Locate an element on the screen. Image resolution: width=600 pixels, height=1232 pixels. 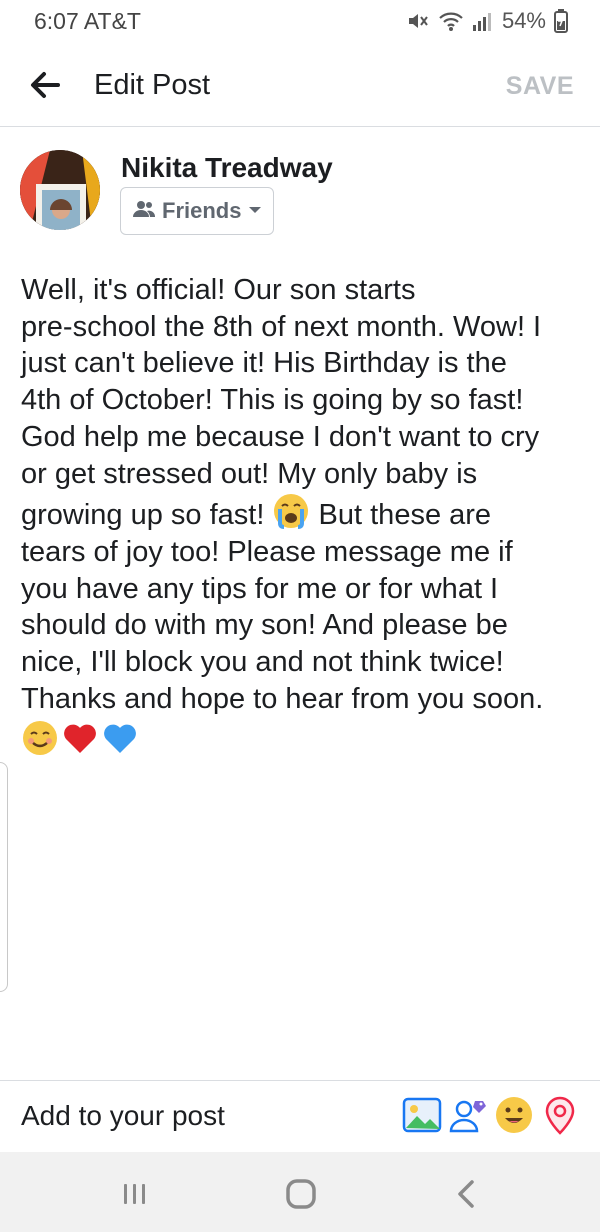
post-line: should do with my son! And please be is located at coordinates (264, 625).